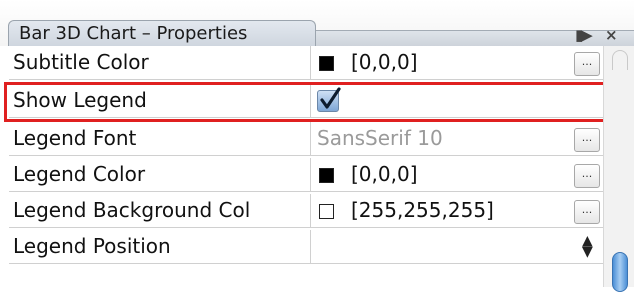  I want to click on title-tab: Bar 3D Chart – Properties, so click(162, 33).